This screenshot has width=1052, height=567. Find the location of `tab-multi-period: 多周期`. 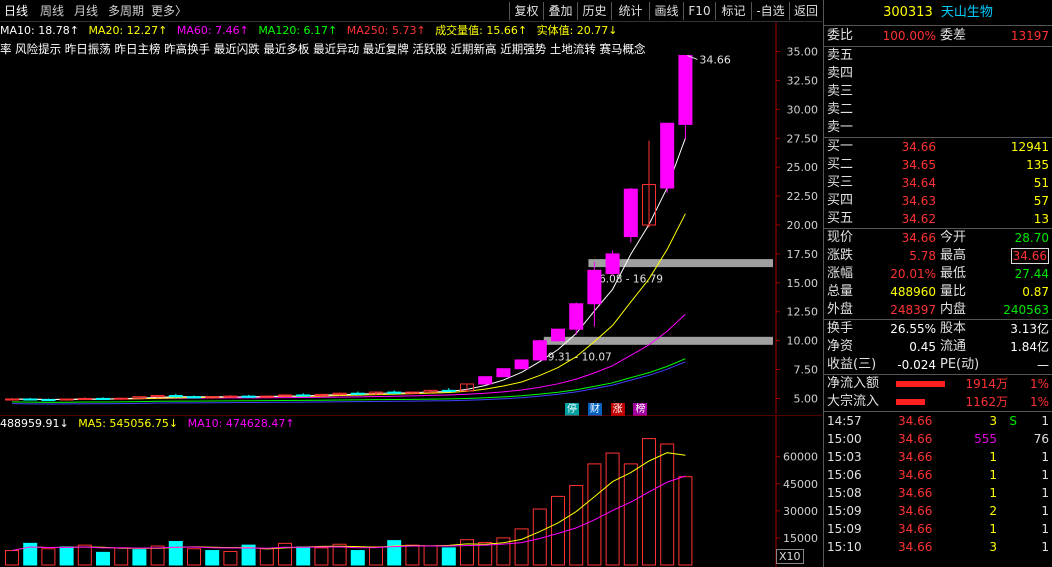

tab-multi-period: 多周期 is located at coordinates (126, 11).